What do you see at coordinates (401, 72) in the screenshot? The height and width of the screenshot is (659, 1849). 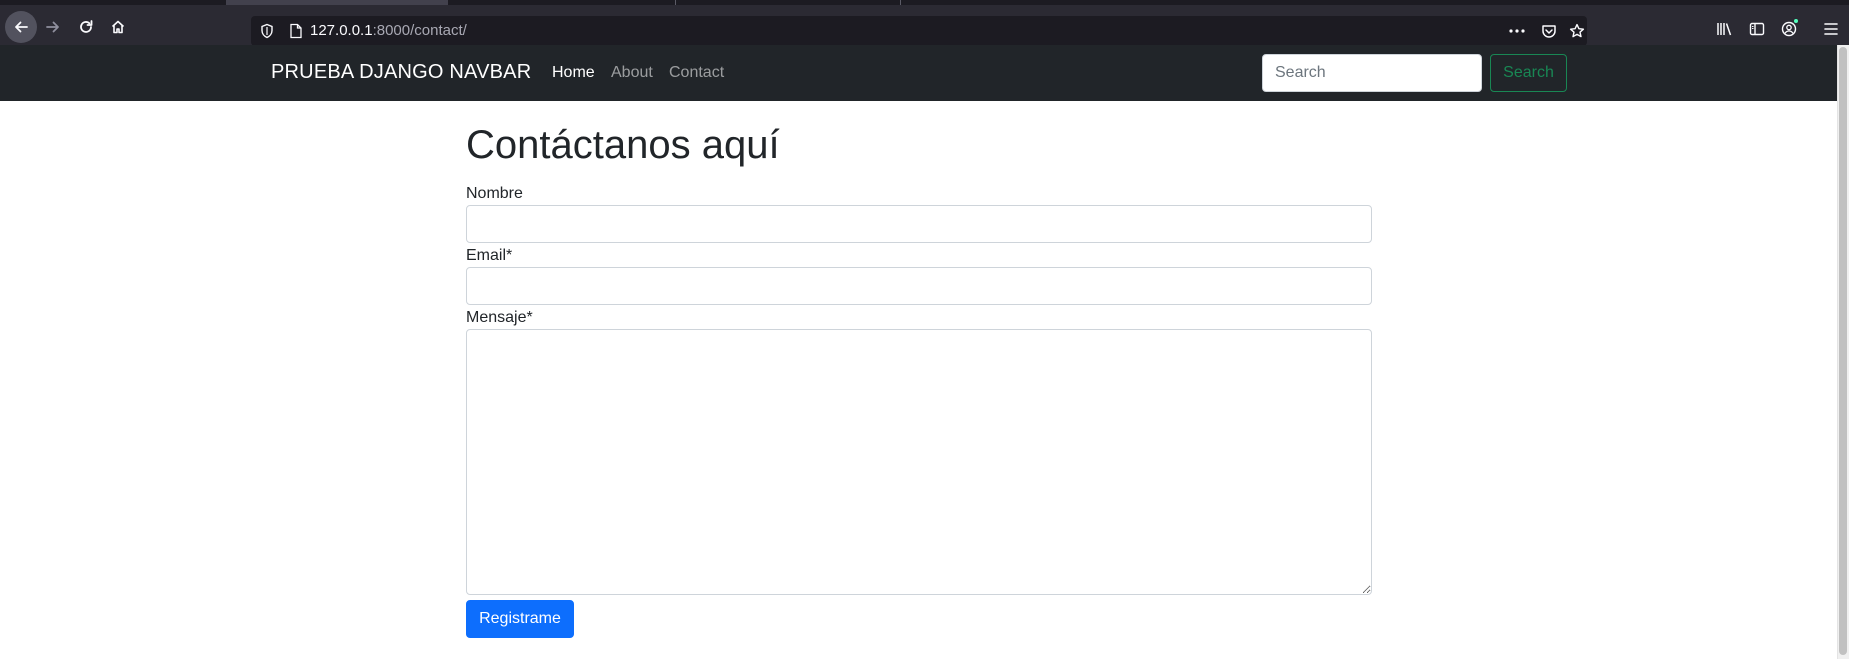 I see `navbar-brand: PRUEBA DJANGO NAVBAR` at bounding box center [401, 72].